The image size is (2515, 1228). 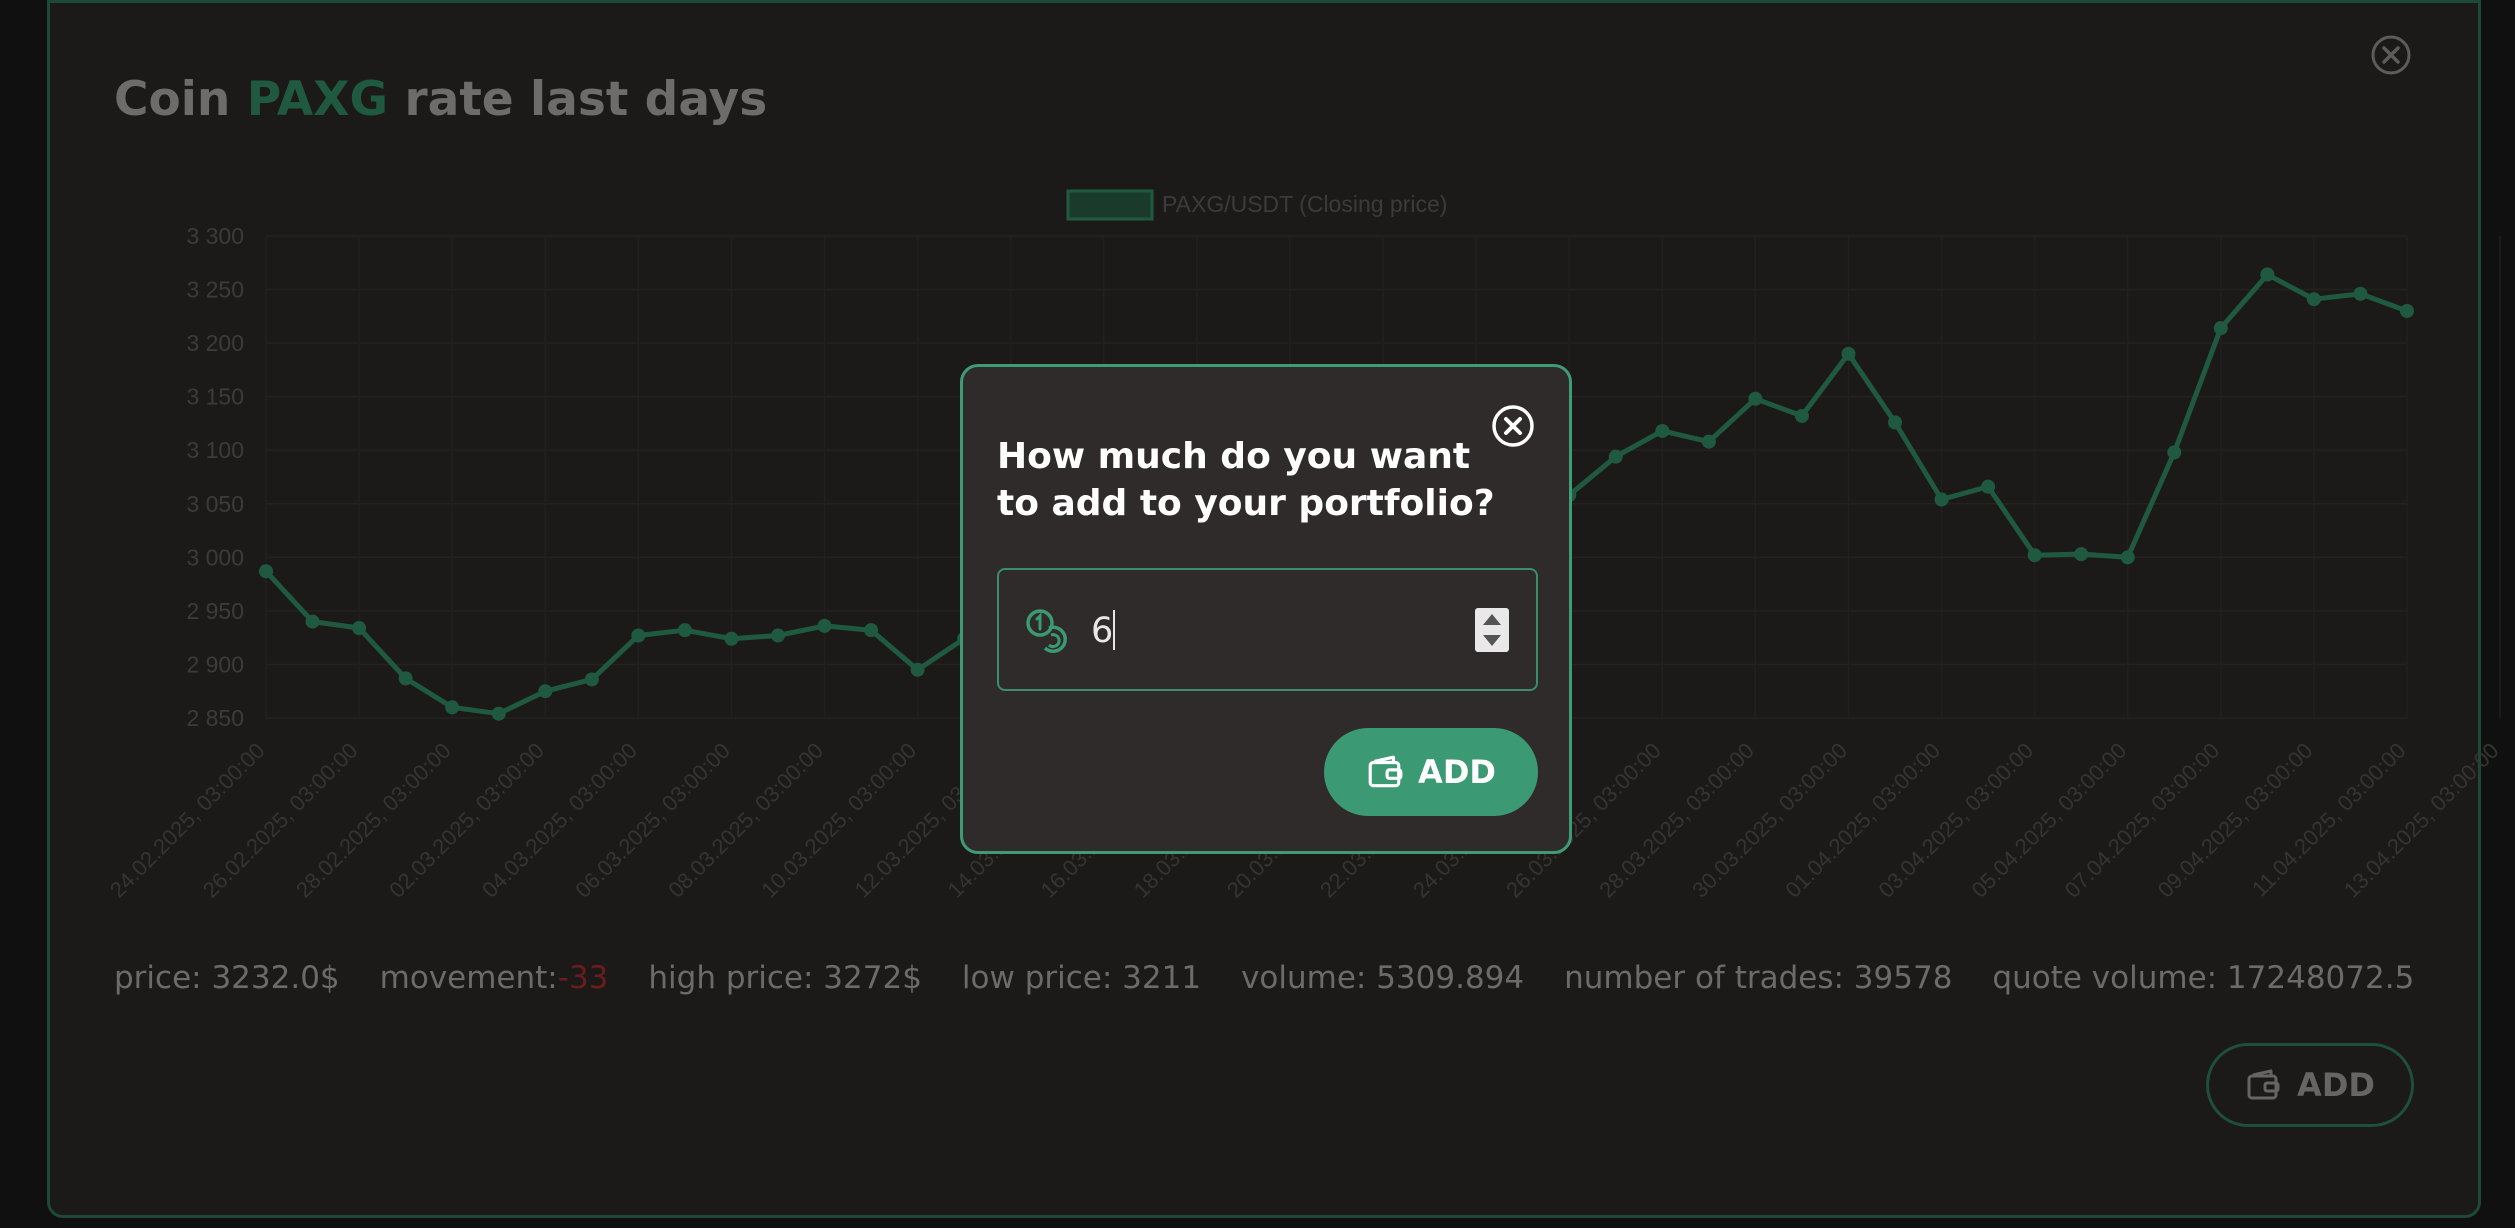 I want to click on stat-movement: movement:-33, so click(x=494, y=978).